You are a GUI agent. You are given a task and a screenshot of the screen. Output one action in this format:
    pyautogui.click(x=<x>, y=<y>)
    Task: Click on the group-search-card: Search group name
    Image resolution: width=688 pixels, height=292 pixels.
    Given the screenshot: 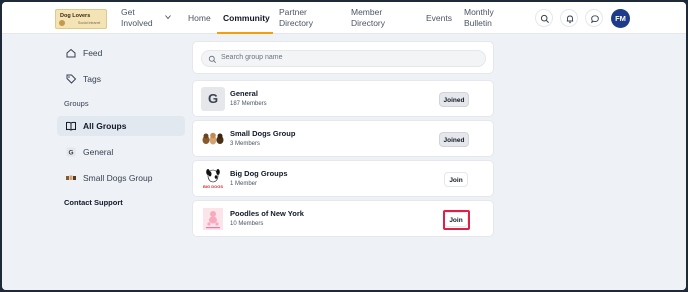 What is the action you would take?
    pyautogui.click(x=343, y=57)
    